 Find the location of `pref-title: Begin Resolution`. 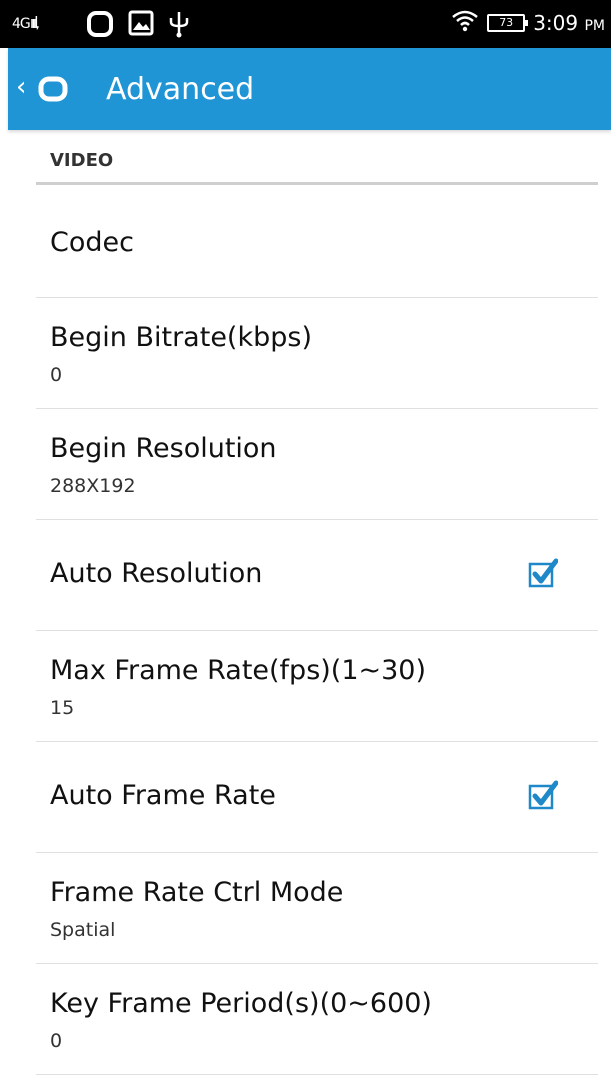

pref-title: Begin Resolution is located at coordinates (163, 448).